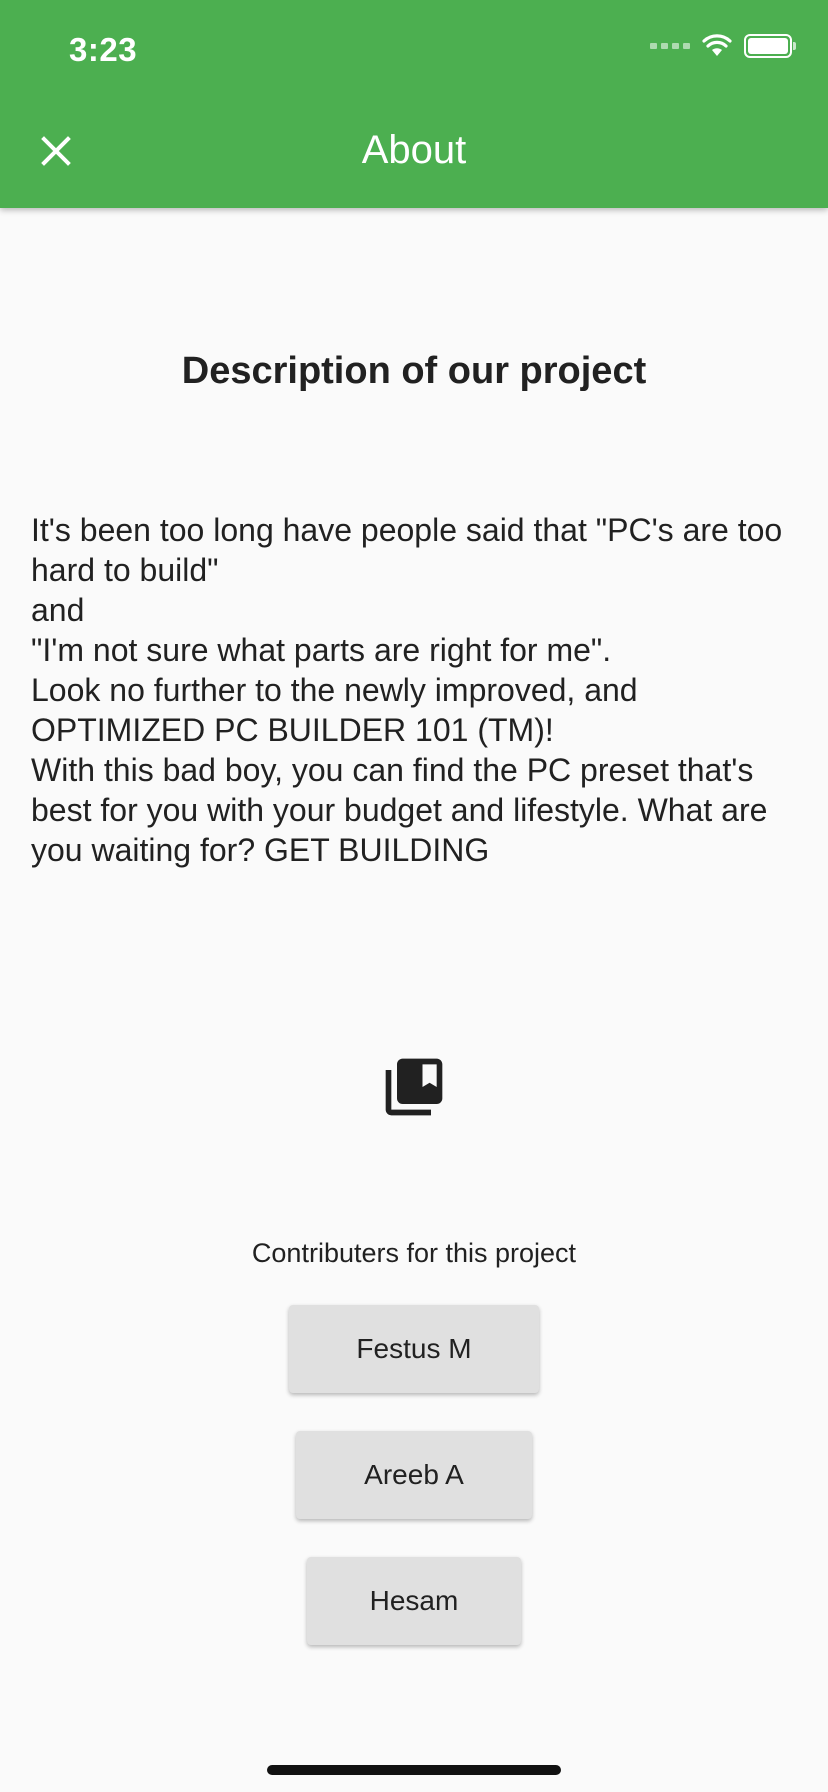  I want to click on signal-icon, so click(670, 46).